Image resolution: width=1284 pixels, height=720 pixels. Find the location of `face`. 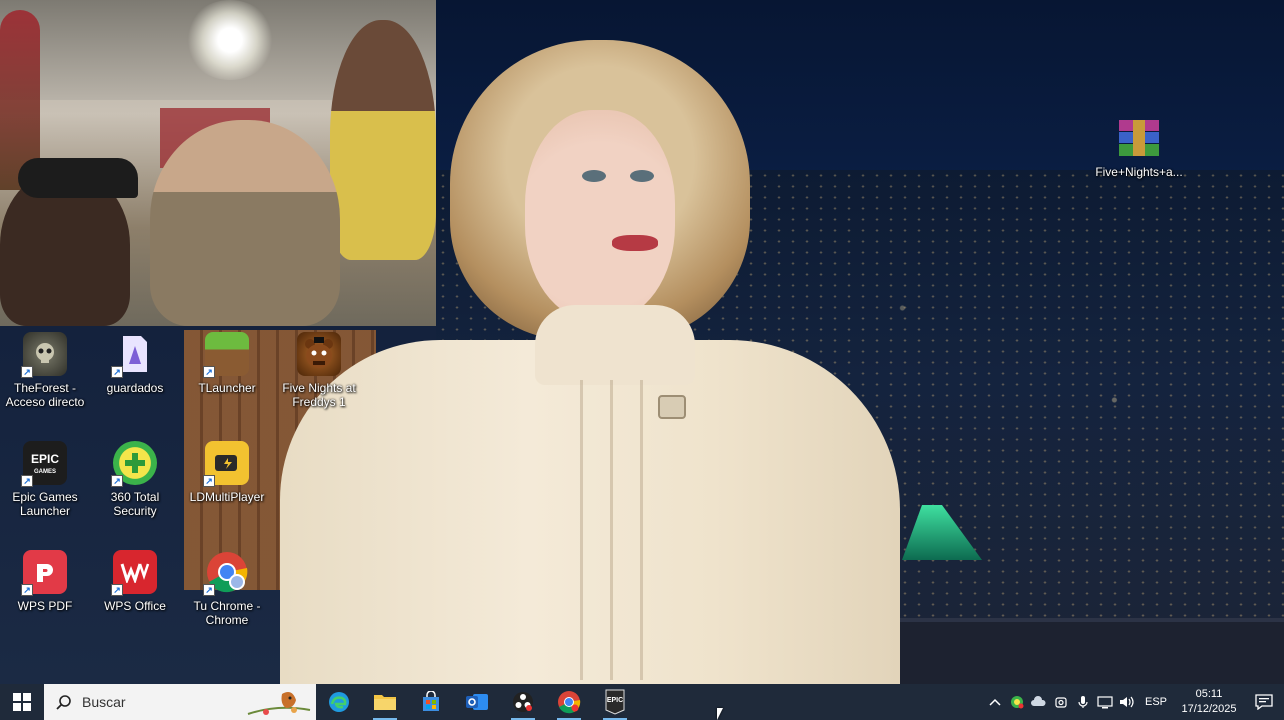

face is located at coordinates (600, 215).